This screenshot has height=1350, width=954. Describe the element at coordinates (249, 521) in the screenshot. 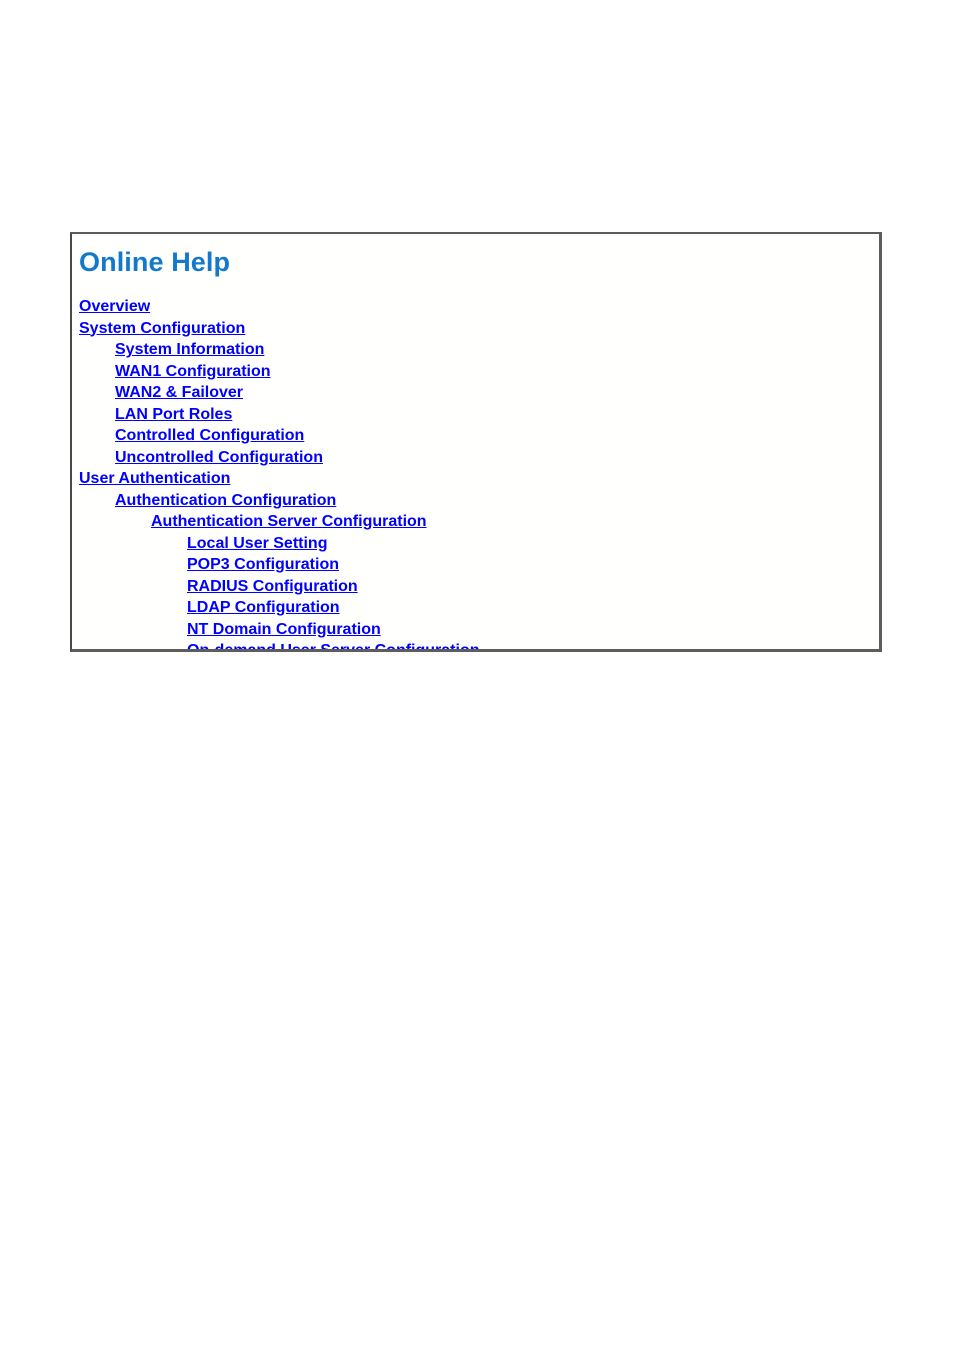

I see `toc-link: Authentication Server Configuration` at that location.